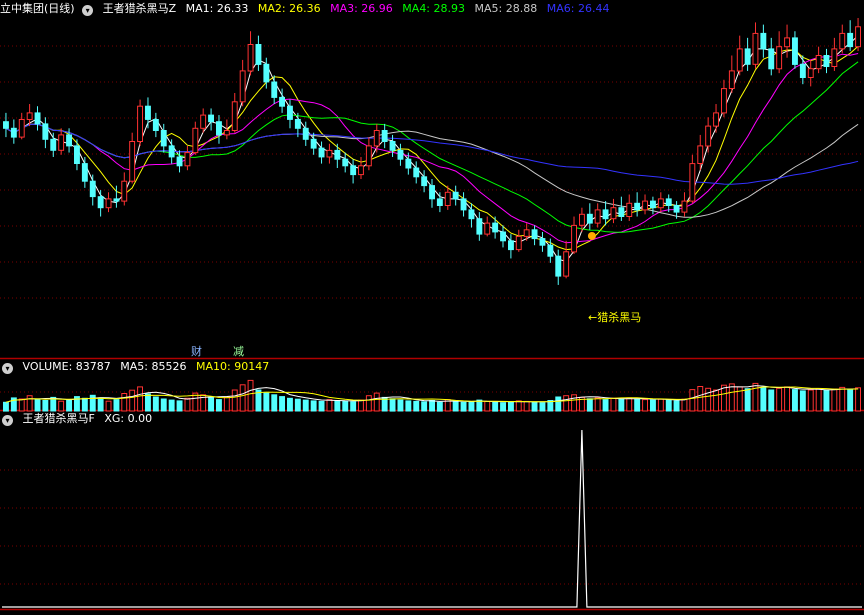 The width and height of the screenshot is (864, 615). Describe the element at coordinates (196, 351) in the screenshot. I see `finance-marker: 财` at that location.